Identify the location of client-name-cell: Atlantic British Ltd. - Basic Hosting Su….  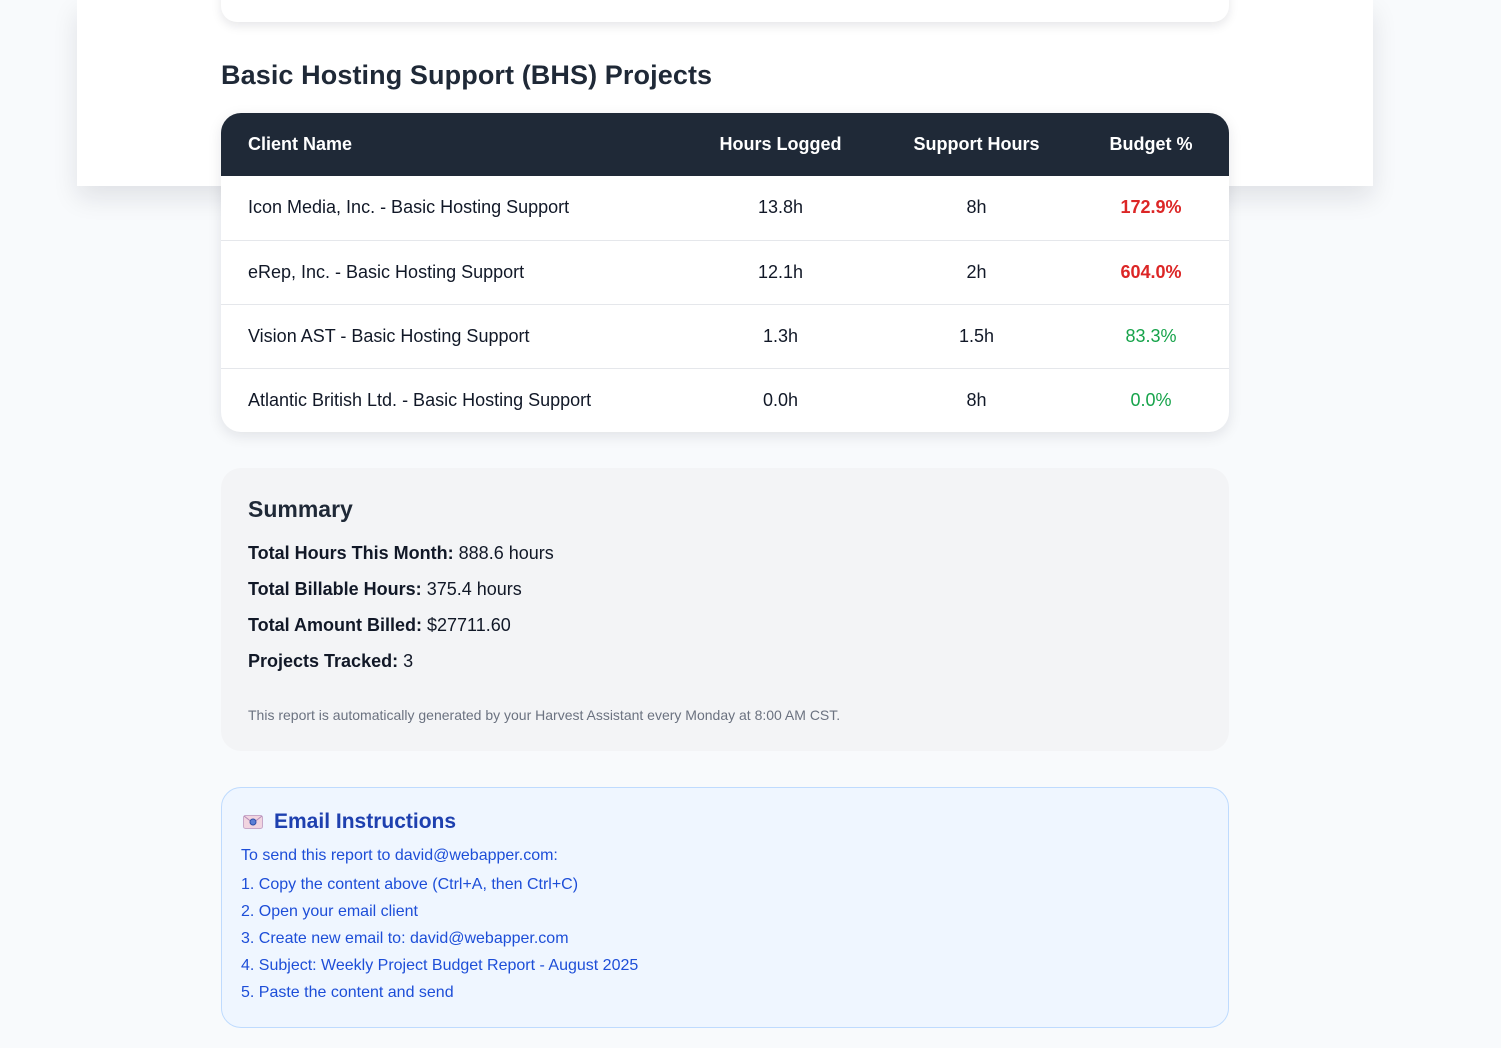
(420, 399).